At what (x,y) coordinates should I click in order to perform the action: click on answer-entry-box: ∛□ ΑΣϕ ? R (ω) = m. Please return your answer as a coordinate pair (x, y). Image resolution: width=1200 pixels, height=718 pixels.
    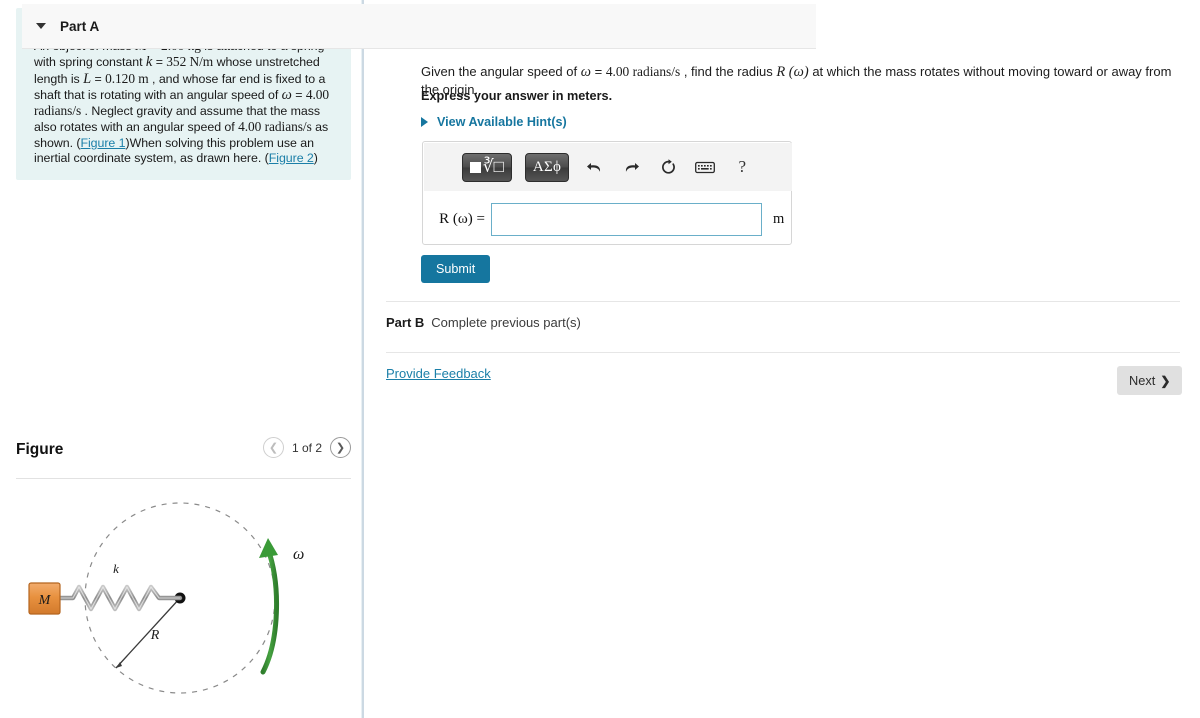
    Looking at the image, I should click on (607, 193).